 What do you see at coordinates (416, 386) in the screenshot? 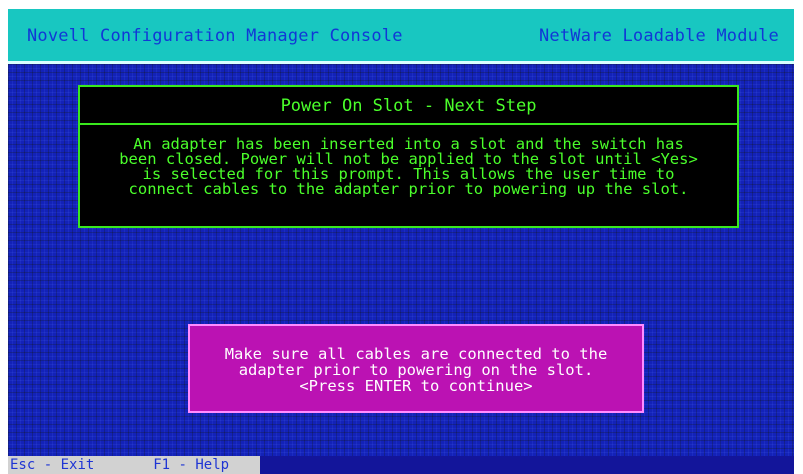
I see `press-enter-prompt: <Press ENTER to continue>` at bounding box center [416, 386].